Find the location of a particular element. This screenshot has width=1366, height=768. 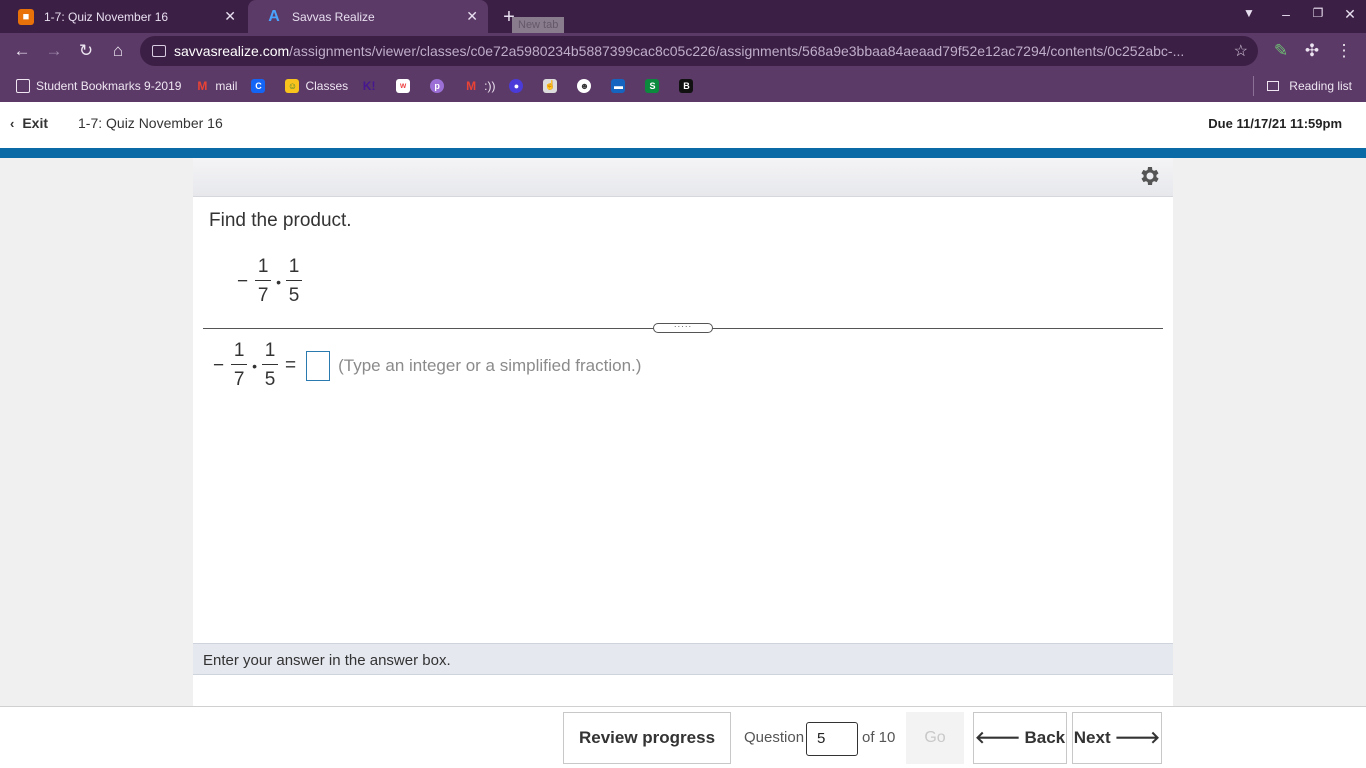

reading-list-button: Reading list is located at coordinates (1309, 86).